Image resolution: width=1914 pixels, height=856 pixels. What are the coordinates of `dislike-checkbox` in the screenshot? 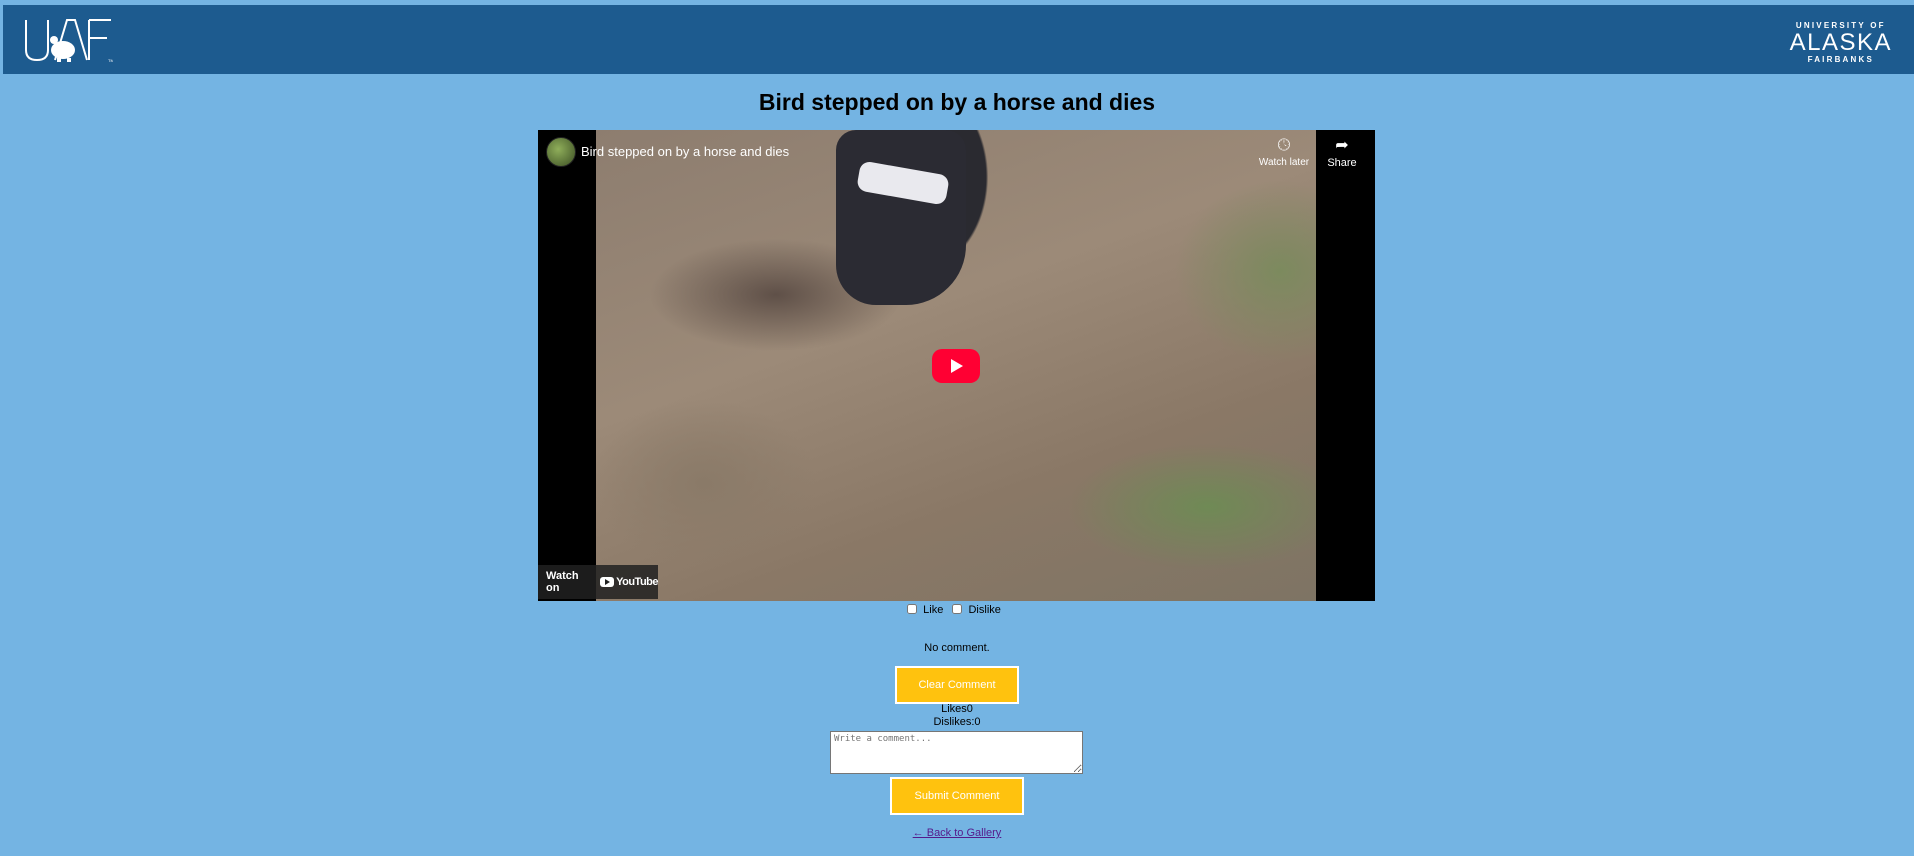 It's located at (957, 609).